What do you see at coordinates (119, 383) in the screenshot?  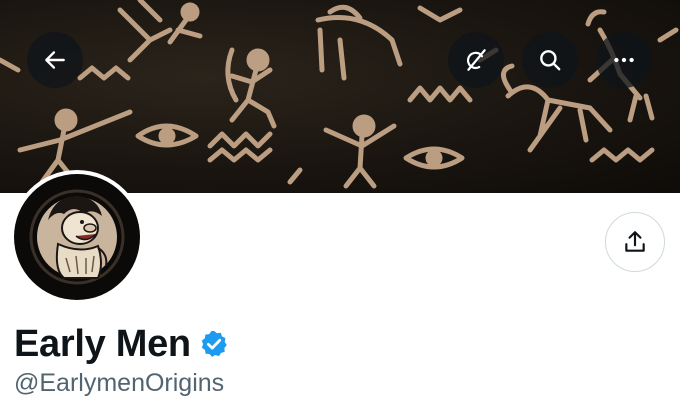 I see `profile-handle: @EarlymenOrigins` at bounding box center [119, 383].